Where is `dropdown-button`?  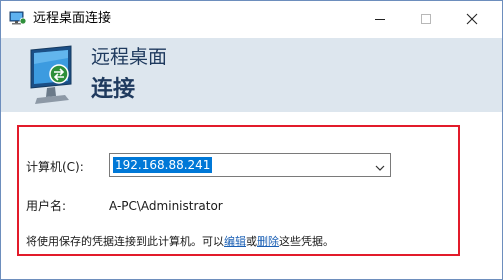
dropdown-button is located at coordinates (380, 165).